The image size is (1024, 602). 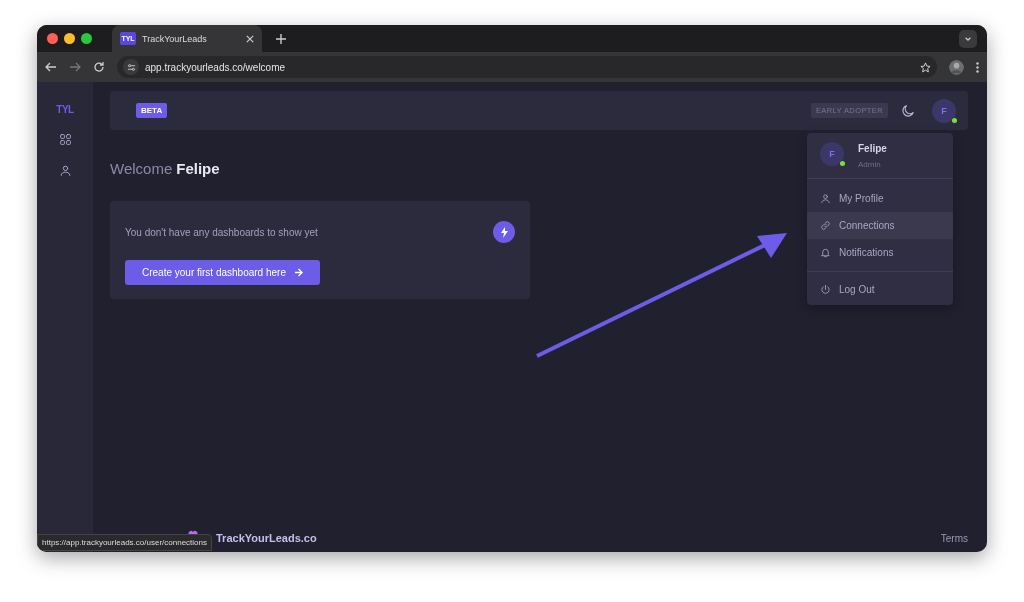 I want to click on menu-avatar: F, so click(x=832, y=154).